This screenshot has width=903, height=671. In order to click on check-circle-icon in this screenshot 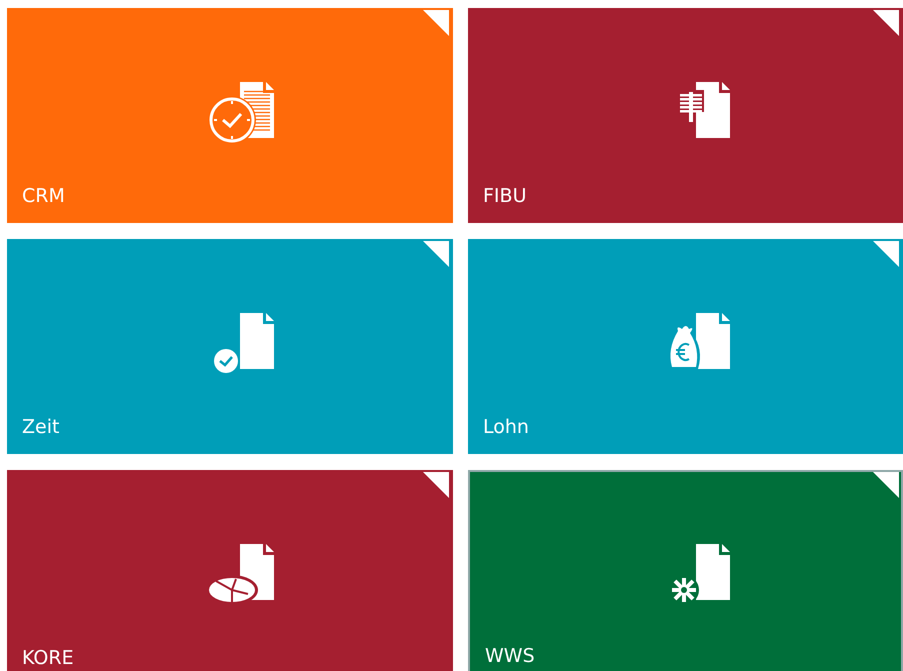, I will do `click(226, 360)`.